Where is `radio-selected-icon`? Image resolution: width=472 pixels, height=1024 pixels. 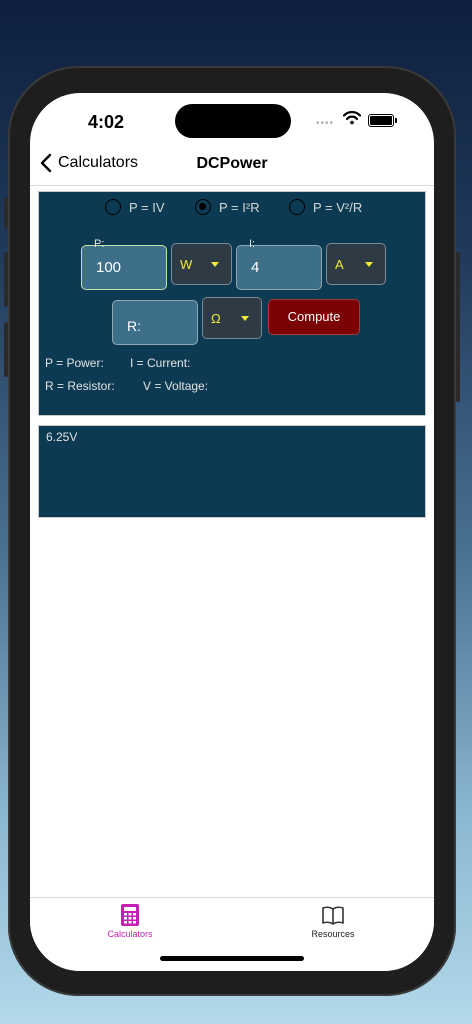
radio-selected-icon is located at coordinates (203, 207).